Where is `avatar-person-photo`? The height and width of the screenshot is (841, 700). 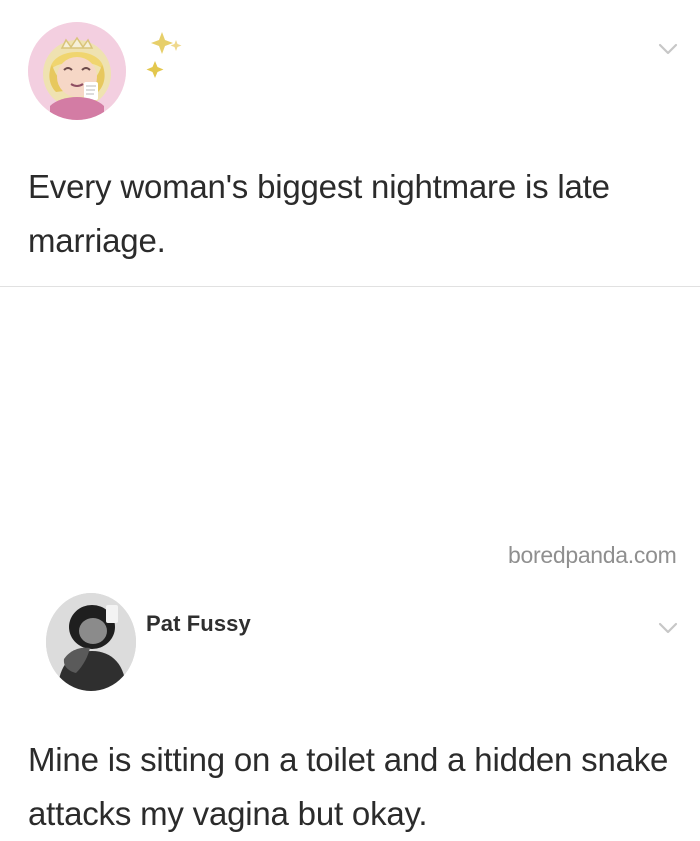 avatar-person-photo is located at coordinates (91, 642).